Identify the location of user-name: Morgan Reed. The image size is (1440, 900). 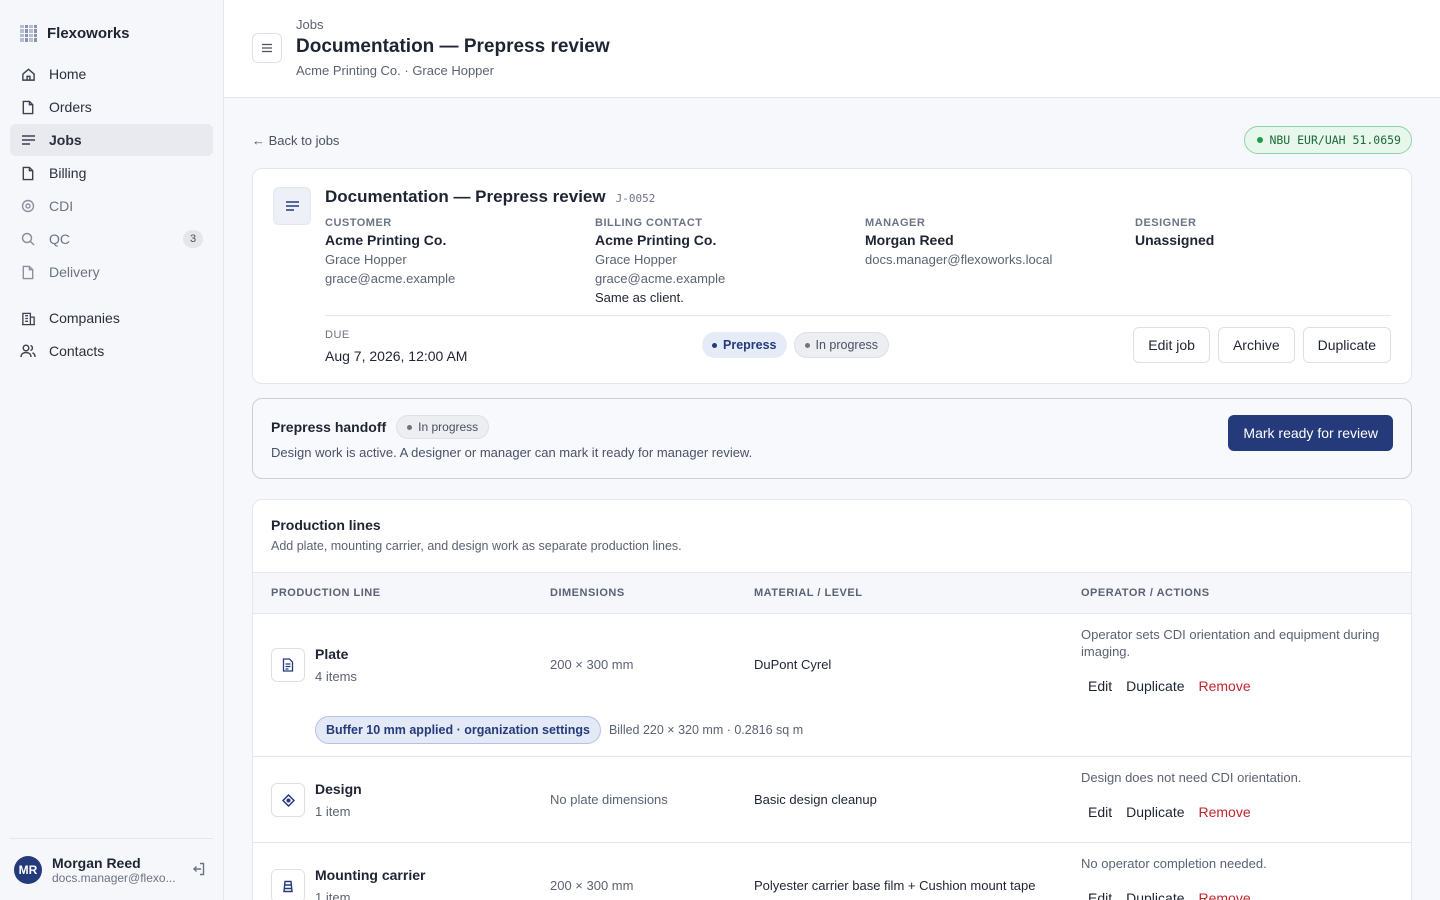
(96, 862).